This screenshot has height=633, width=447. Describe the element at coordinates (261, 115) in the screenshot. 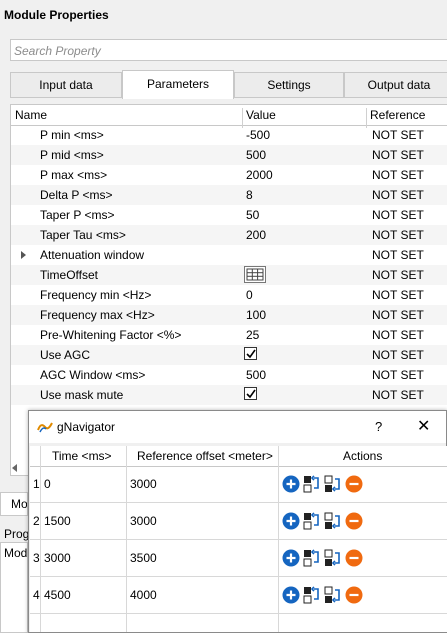

I see `column-value-header: Value` at that location.